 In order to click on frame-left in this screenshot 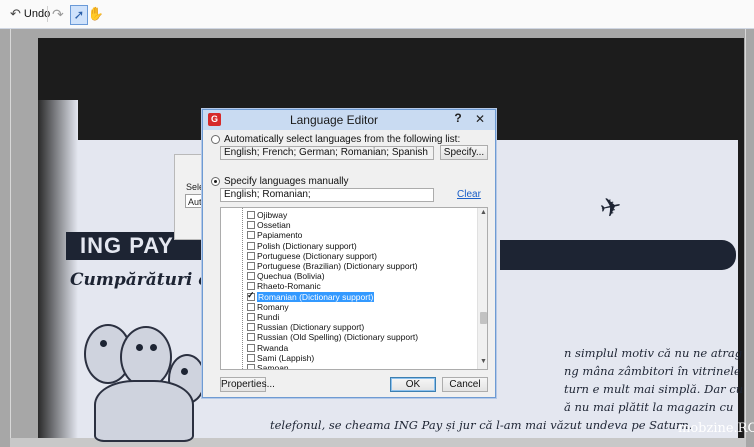, I will do `click(10, 238)`.